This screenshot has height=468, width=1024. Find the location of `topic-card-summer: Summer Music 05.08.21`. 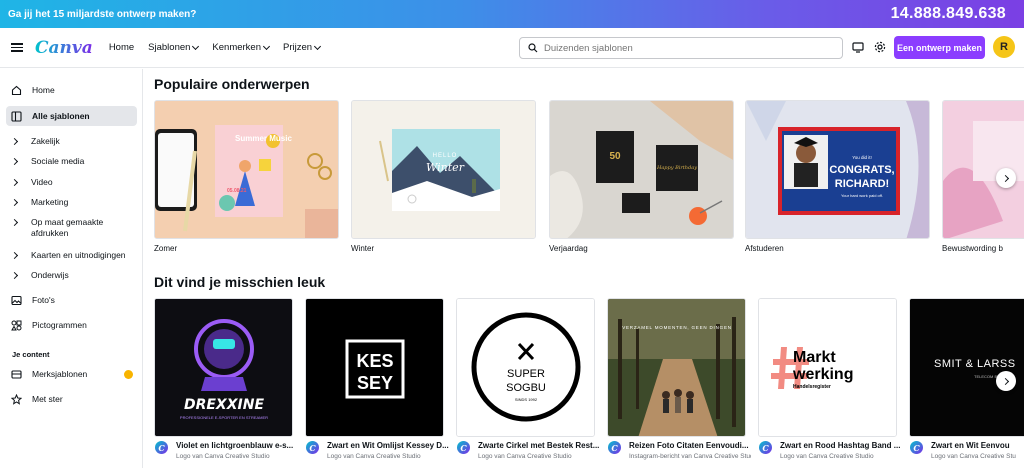

topic-card-summer: Summer Music 05.08.21 is located at coordinates (246, 169).